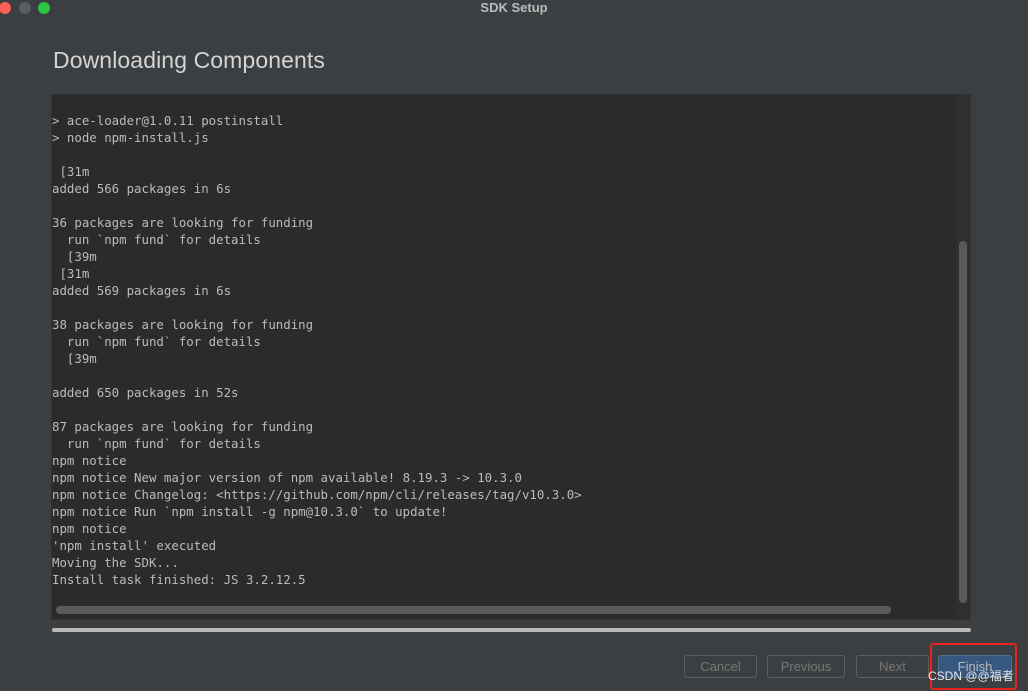 This screenshot has width=1028, height=691. I want to click on log-line: added 566 packages in 6s, so click(142, 188).